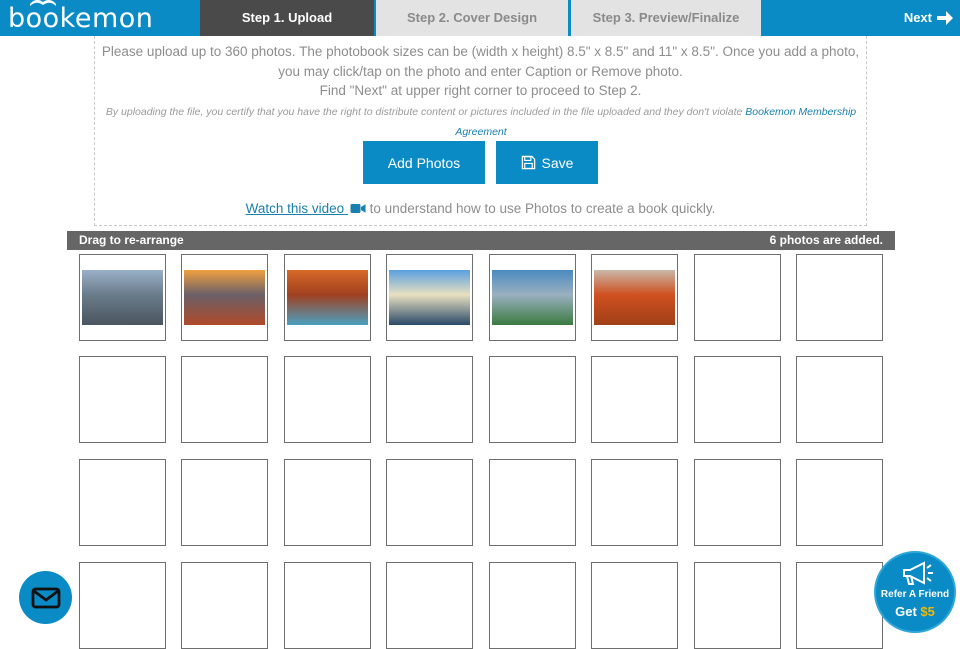  I want to click on arrow-right-icon, so click(945, 18).